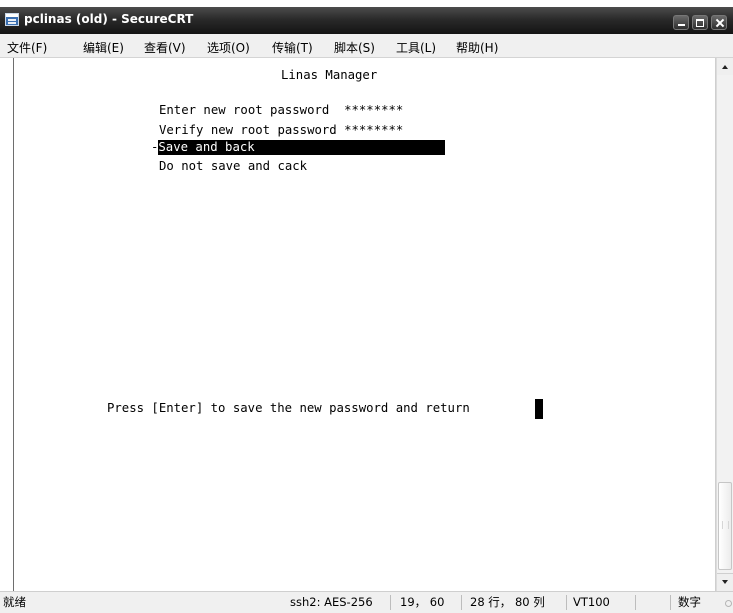  Describe the element at coordinates (109, 19) in the screenshot. I see `window-title: pclinas (old) - SecureCRT` at that location.